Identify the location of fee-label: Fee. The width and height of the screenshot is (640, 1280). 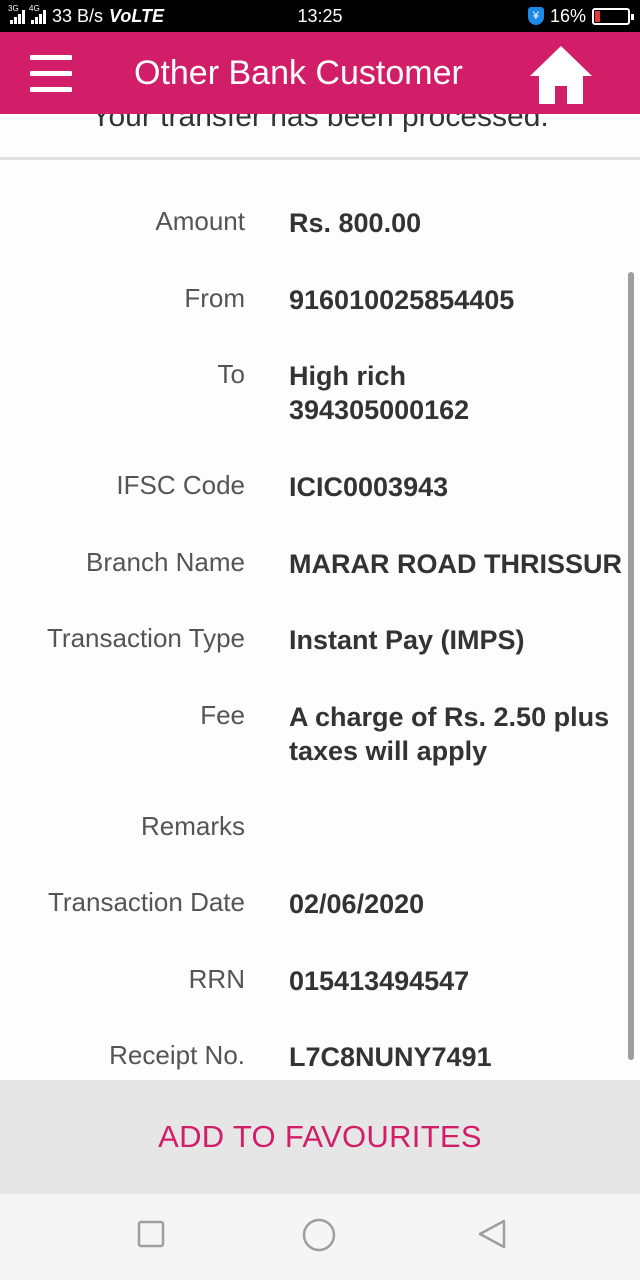
(222, 715).